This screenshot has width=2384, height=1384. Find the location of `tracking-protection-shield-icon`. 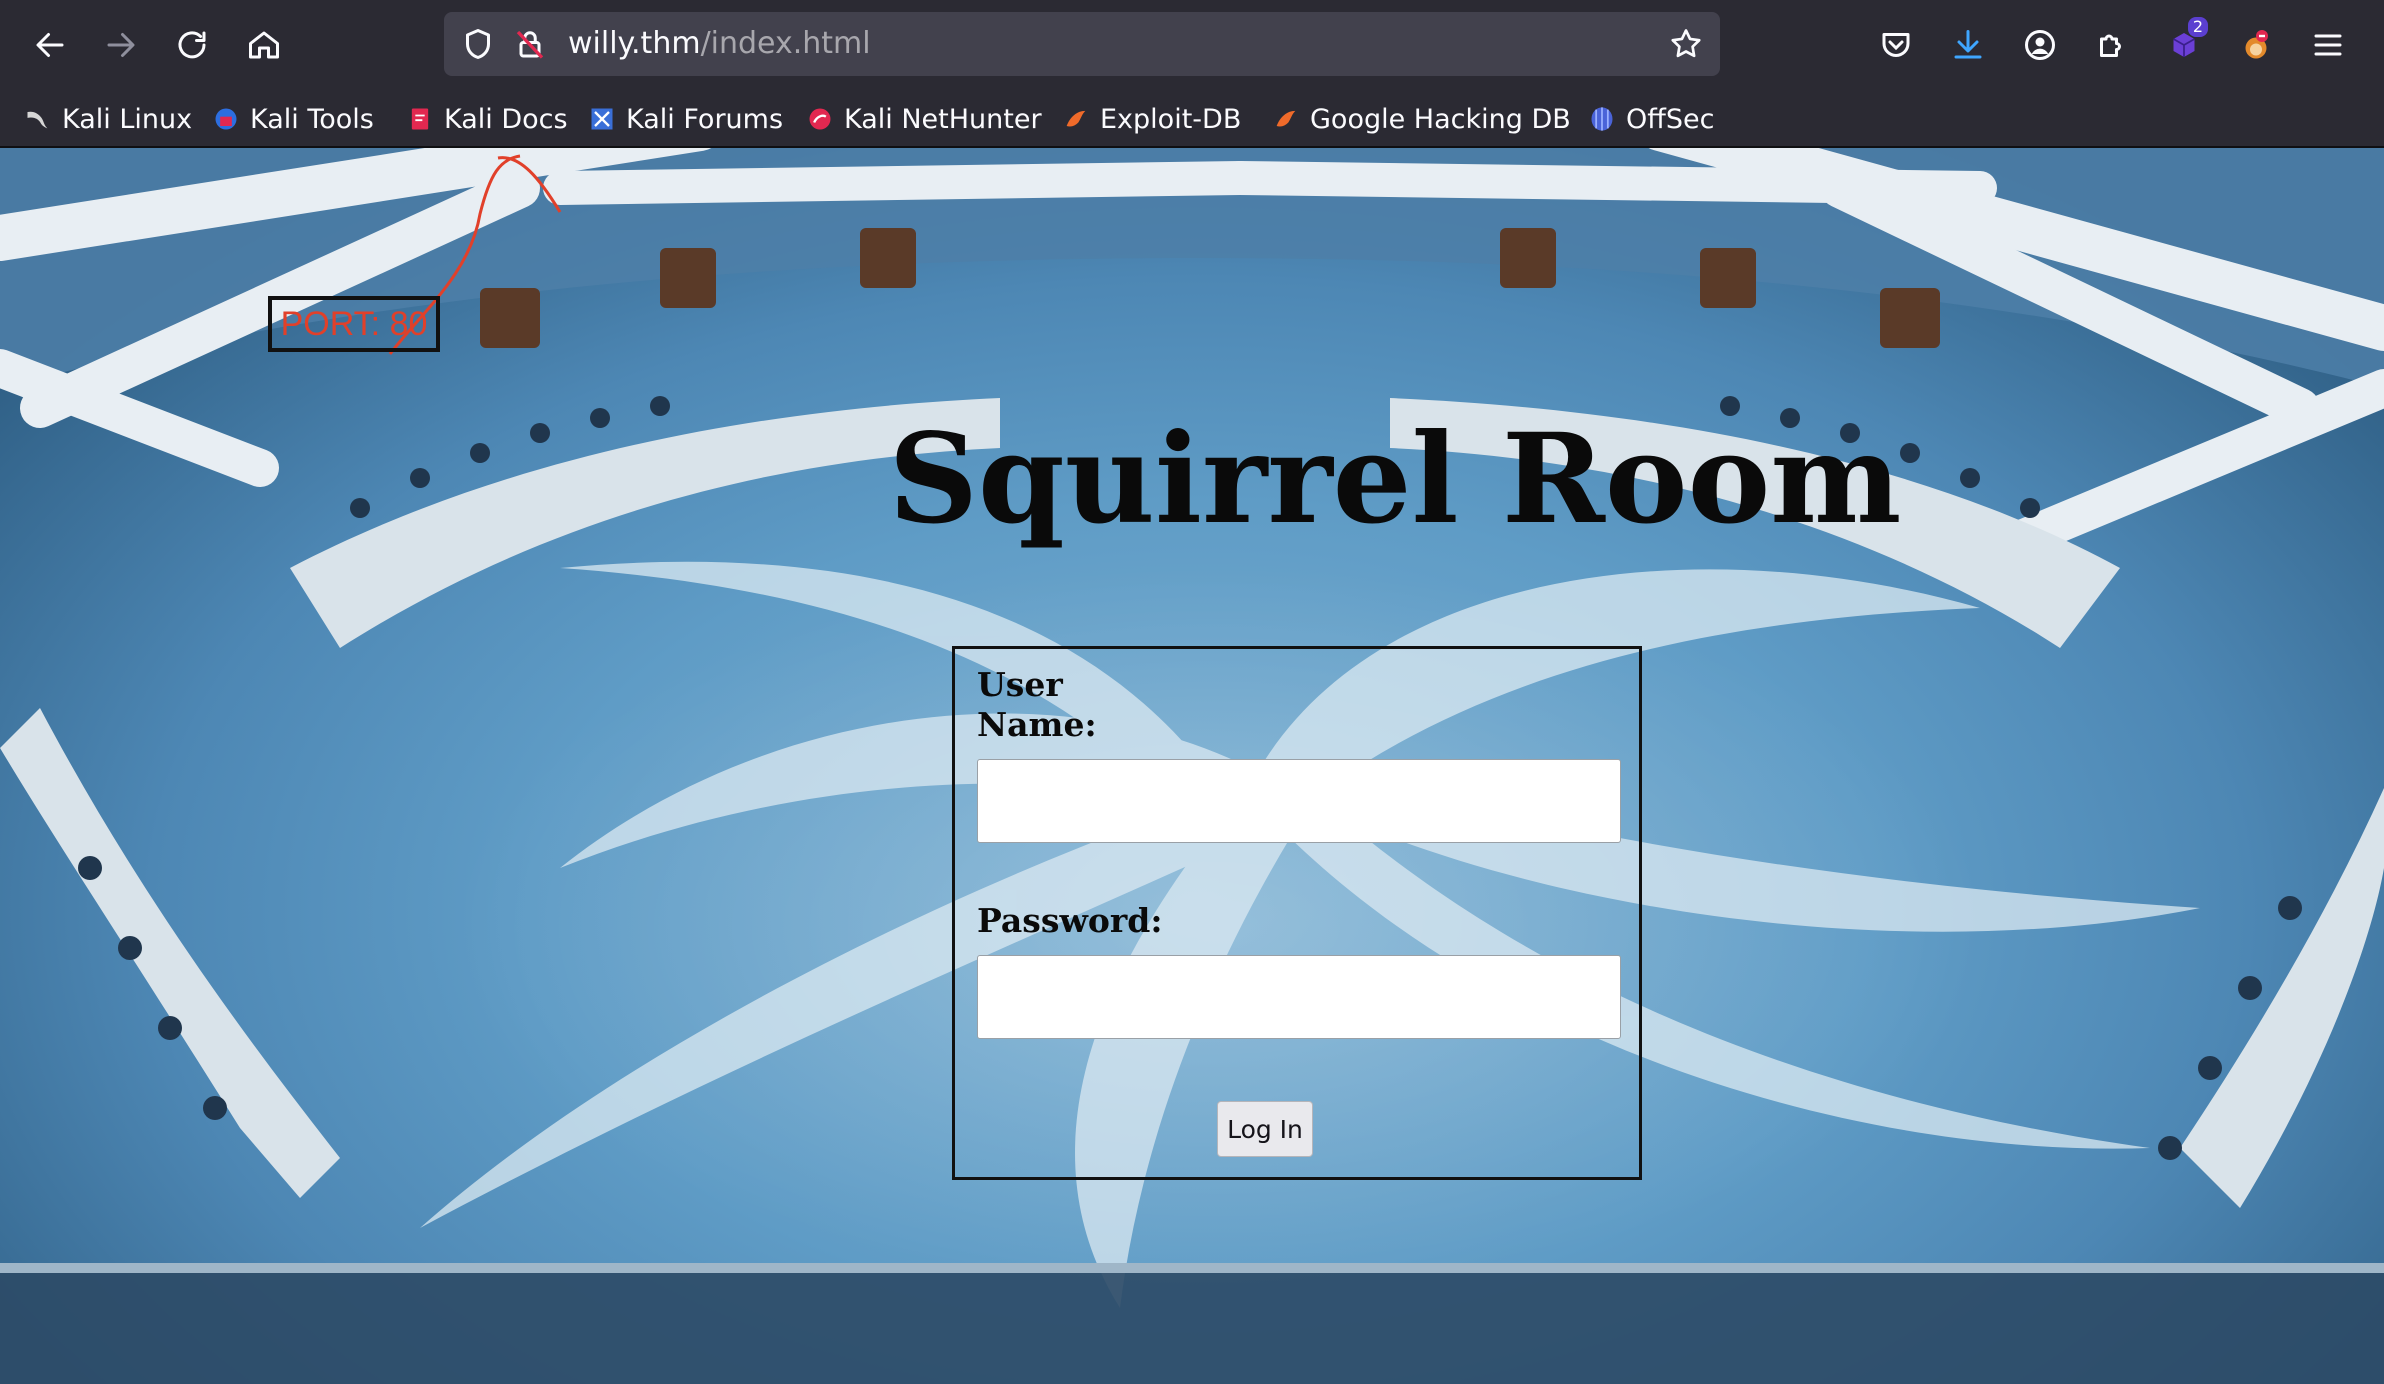

tracking-protection-shield-icon is located at coordinates (478, 44).